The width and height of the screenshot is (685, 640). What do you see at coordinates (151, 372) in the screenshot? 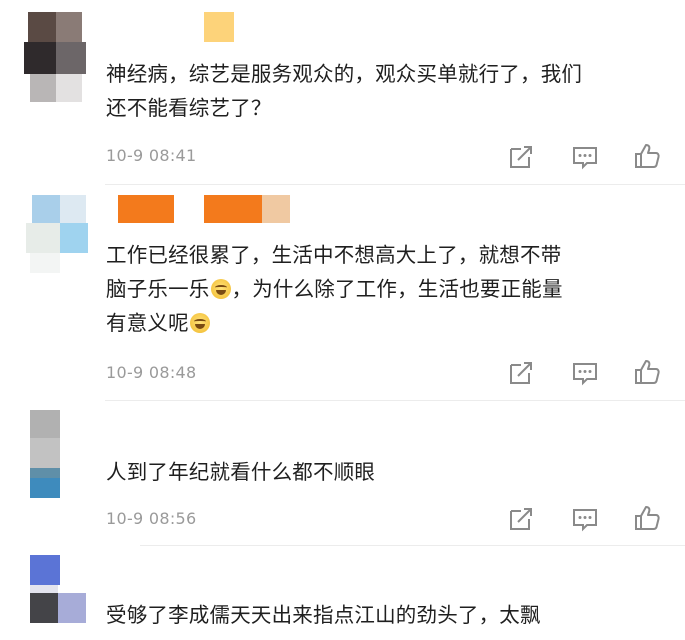
I see `comment-timestamp: 10-9 08:48` at bounding box center [151, 372].